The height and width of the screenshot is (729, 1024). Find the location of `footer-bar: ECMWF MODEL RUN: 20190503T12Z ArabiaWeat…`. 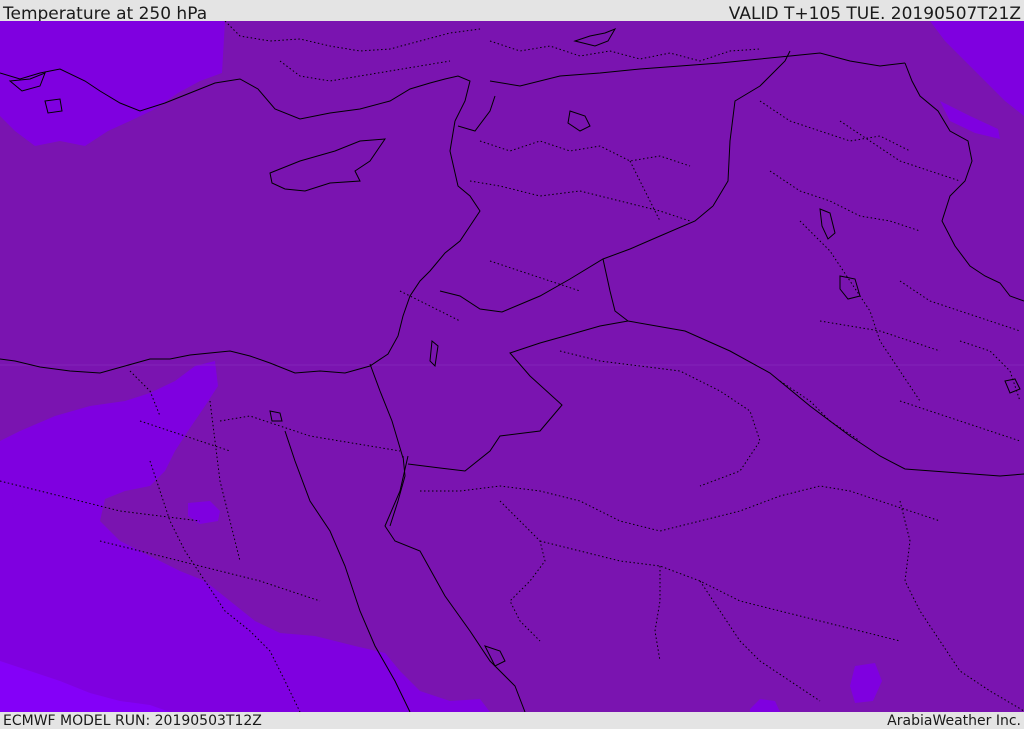

footer-bar: ECMWF MODEL RUN: 20190503T12Z ArabiaWeat… is located at coordinates (512, 720).